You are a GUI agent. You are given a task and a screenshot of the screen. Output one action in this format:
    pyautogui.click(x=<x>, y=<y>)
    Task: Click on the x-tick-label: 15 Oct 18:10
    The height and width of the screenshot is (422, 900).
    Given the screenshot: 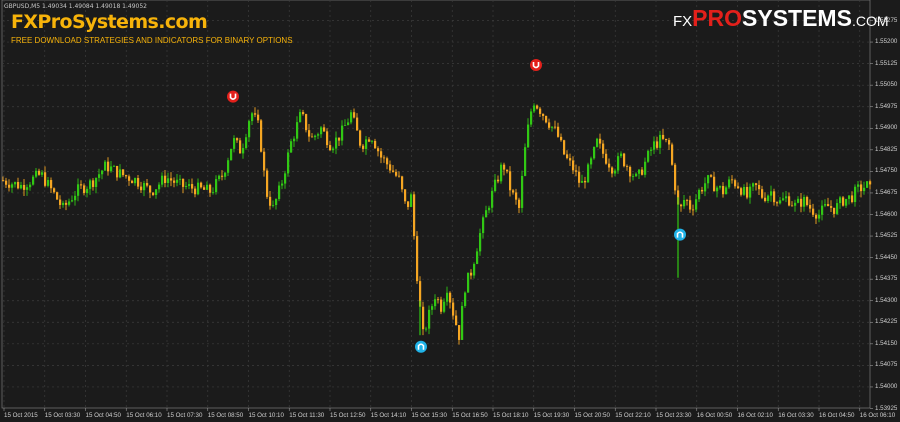 What is the action you would take?
    pyautogui.click(x=511, y=415)
    